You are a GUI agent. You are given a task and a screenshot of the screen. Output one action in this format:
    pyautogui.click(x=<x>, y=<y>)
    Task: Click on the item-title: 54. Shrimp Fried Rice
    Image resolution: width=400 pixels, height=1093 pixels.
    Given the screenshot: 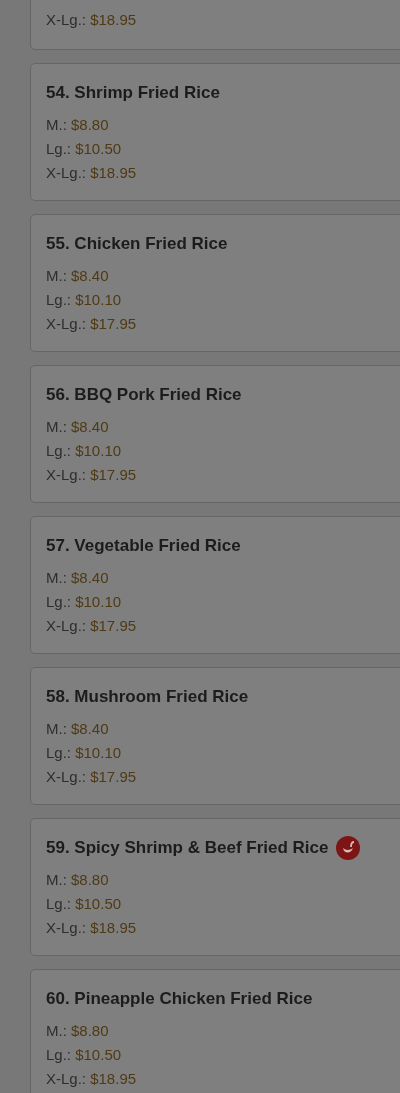 What is the action you would take?
    pyautogui.click(x=133, y=93)
    